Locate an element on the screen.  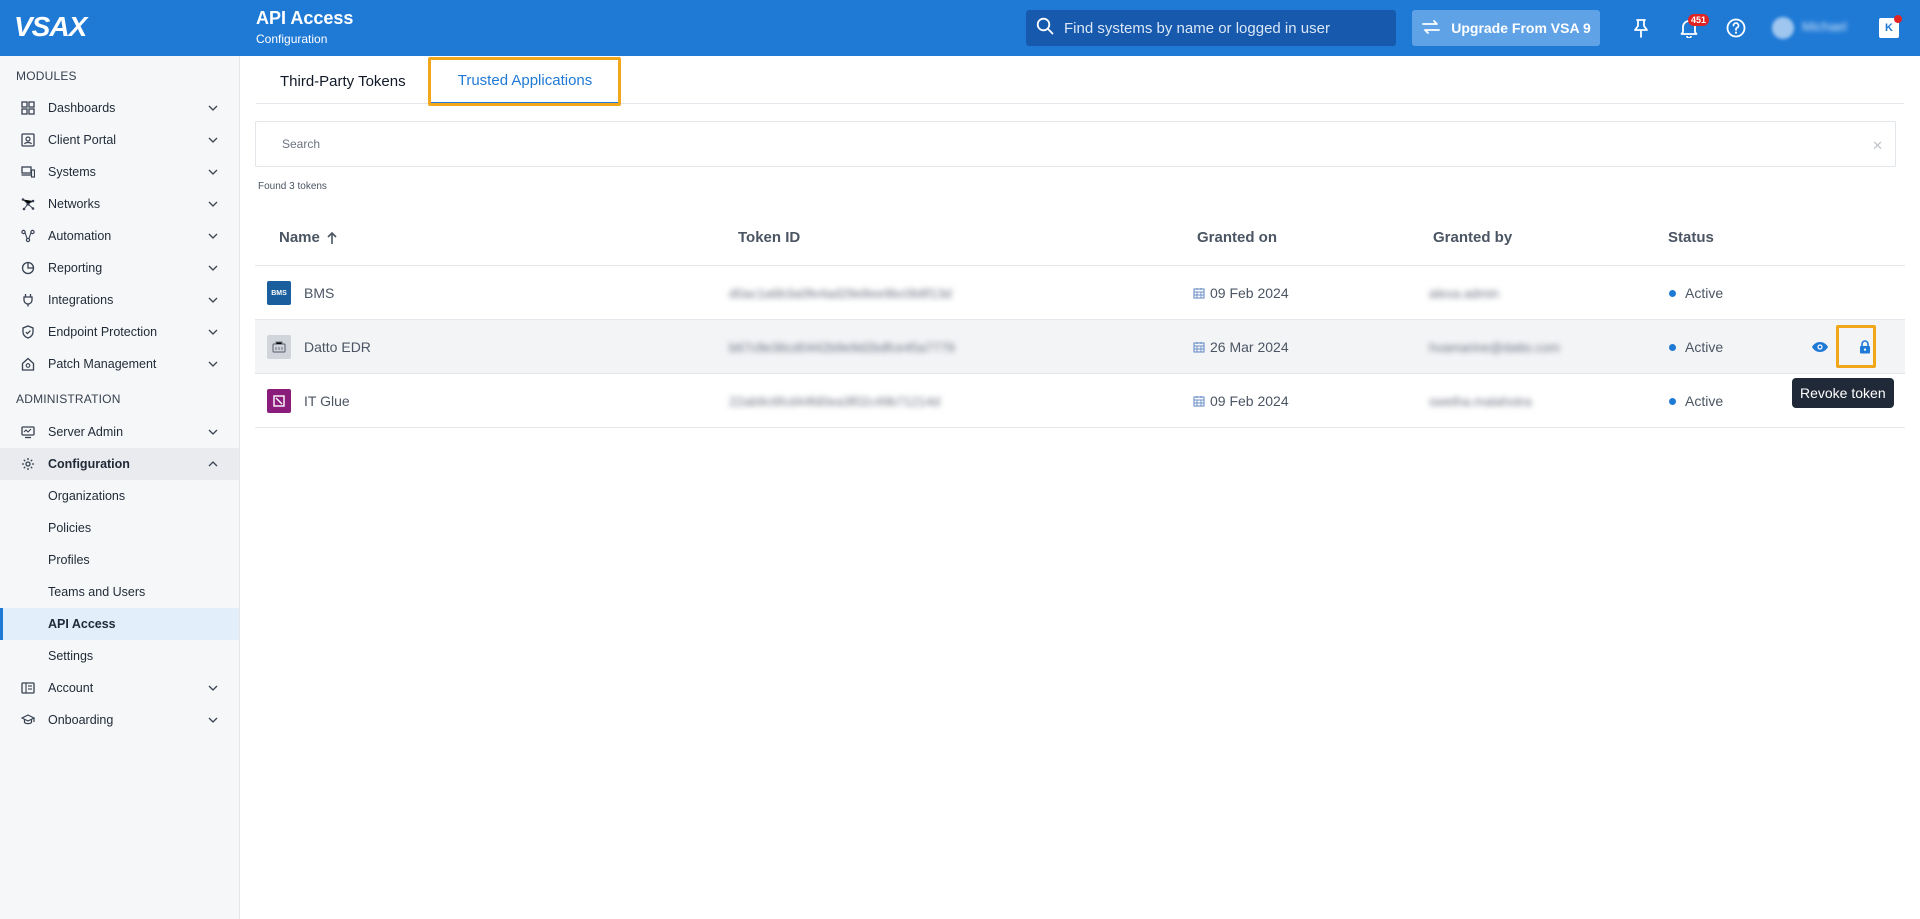
sidebar-item-patch-management: Patch Management is located at coordinates (119, 364).